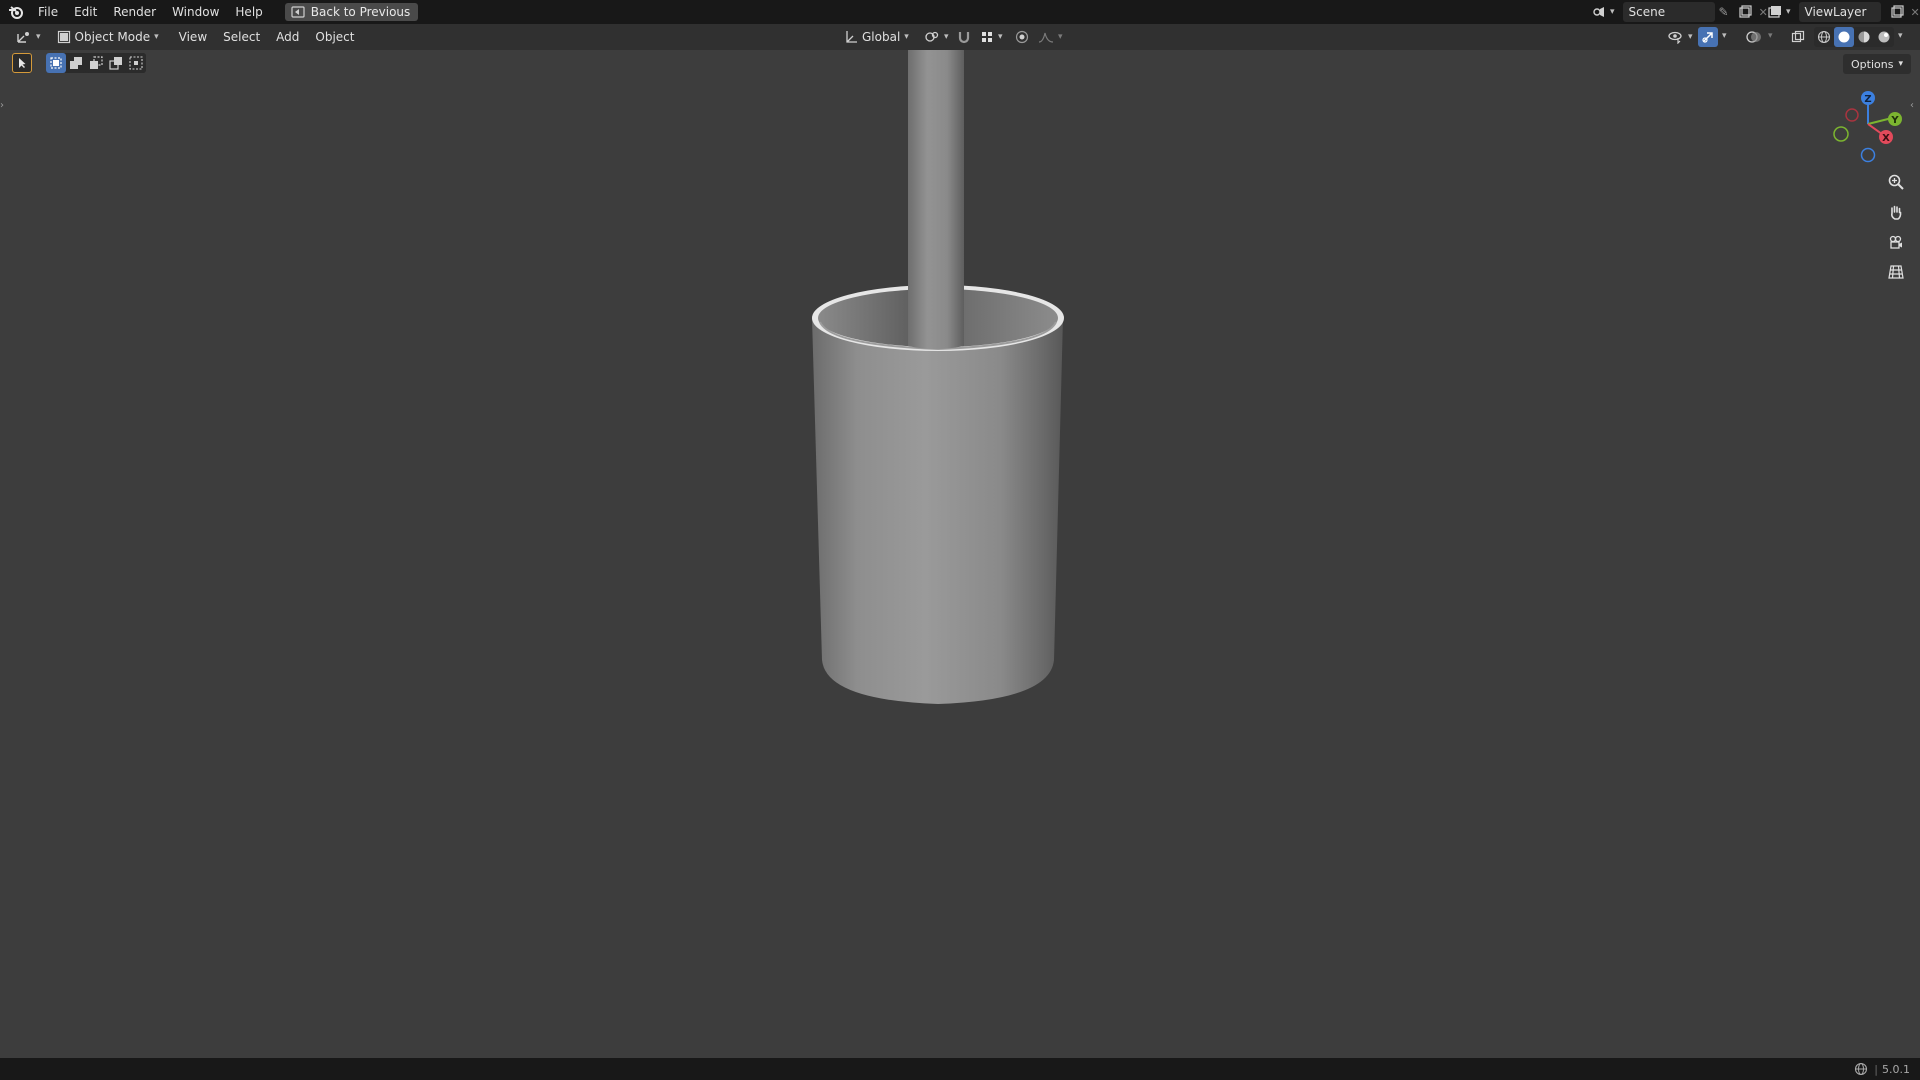 The width and height of the screenshot is (1920, 1080). I want to click on falloff-dropdown: ▾, so click(1050, 37).